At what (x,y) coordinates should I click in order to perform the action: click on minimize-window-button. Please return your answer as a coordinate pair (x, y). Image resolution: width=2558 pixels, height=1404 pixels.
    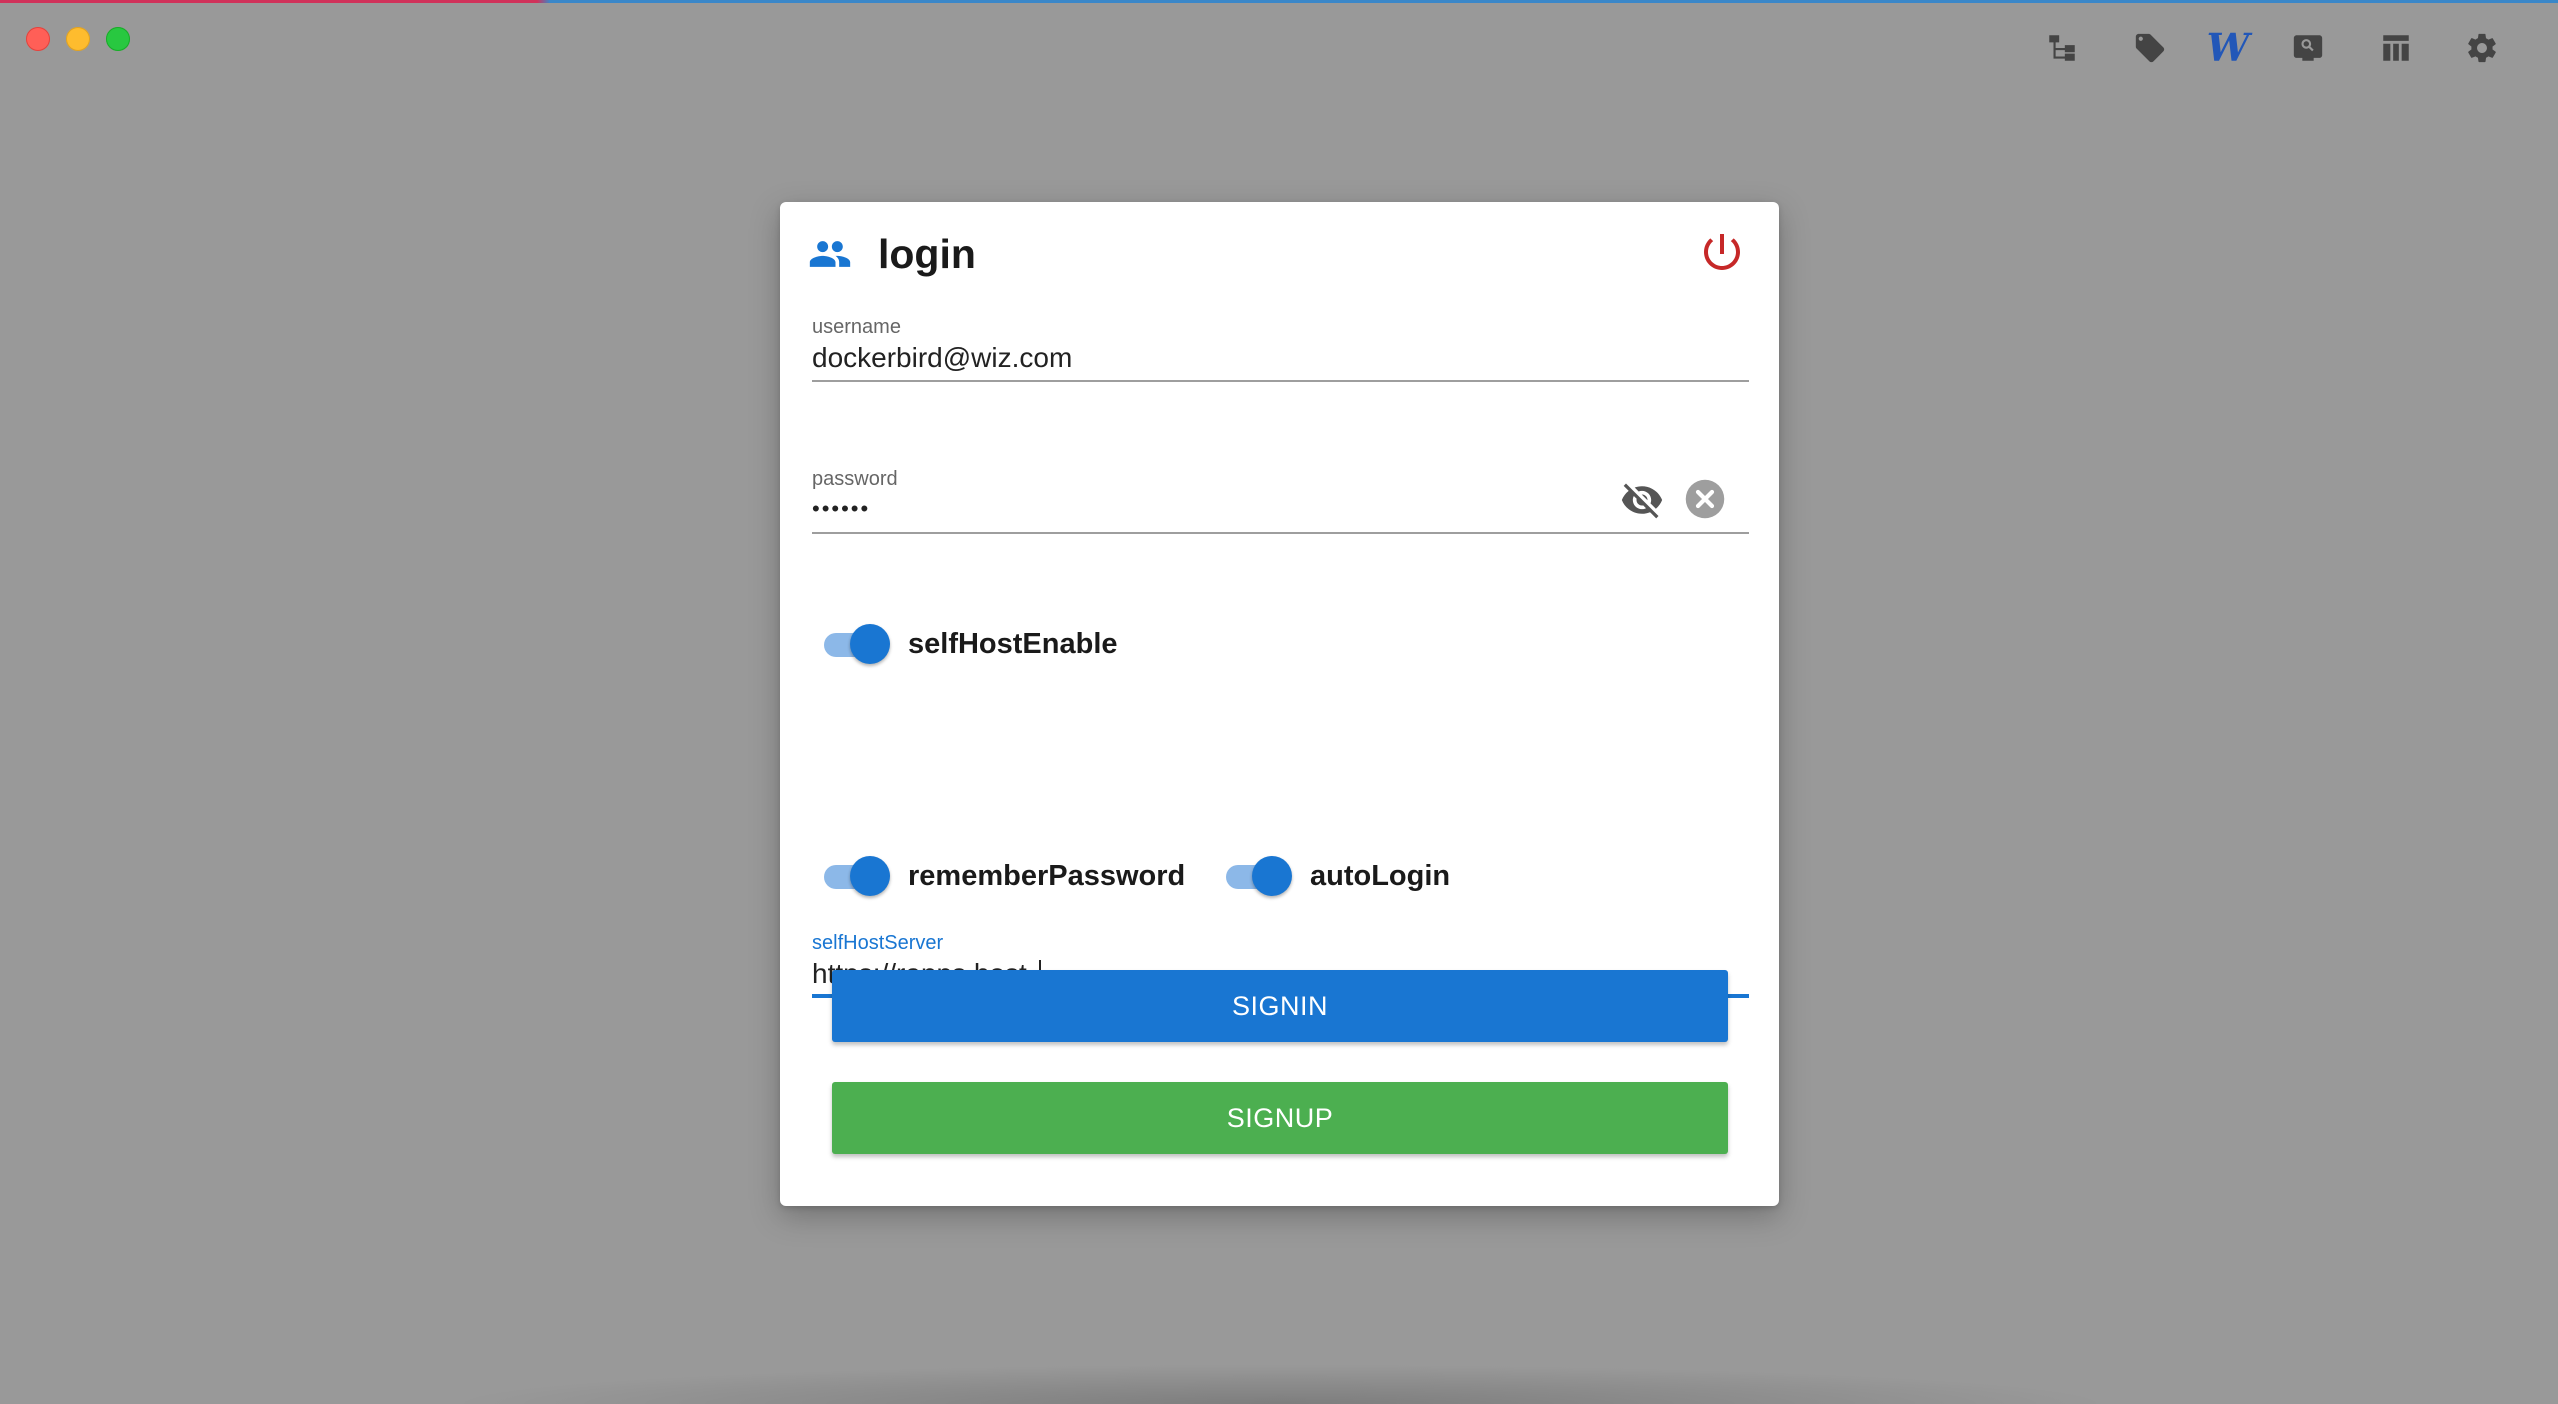
    Looking at the image, I should click on (78, 39).